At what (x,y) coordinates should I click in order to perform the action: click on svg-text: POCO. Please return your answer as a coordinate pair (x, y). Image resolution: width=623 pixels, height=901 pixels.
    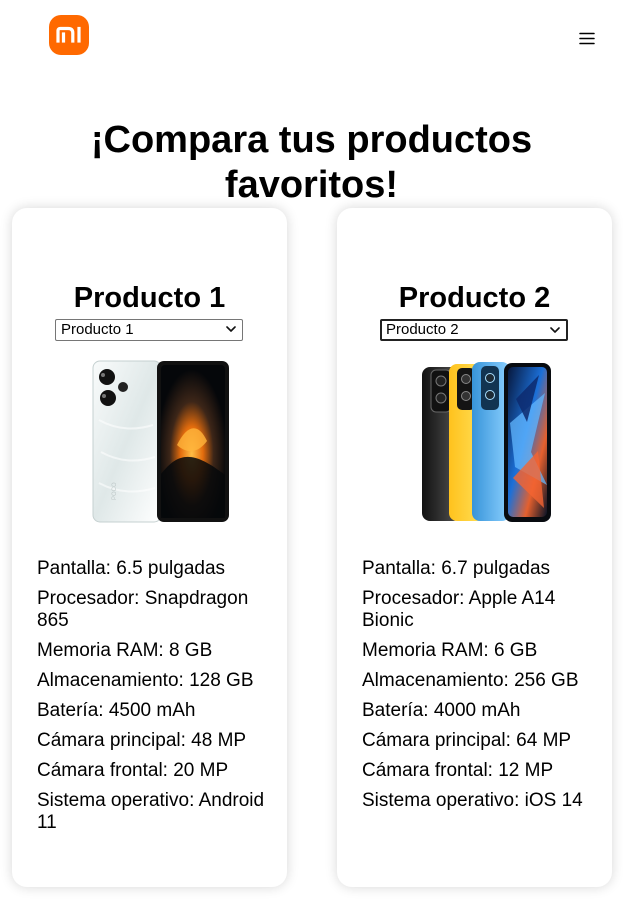
    Looking at the image, I should click on (115, 491).